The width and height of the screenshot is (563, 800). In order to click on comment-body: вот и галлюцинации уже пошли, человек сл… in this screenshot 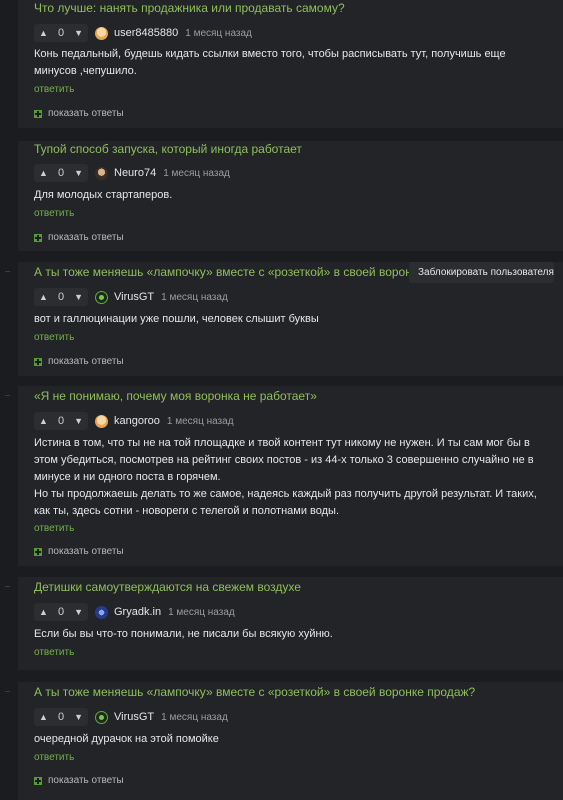, I will do `click(176, 319)`.